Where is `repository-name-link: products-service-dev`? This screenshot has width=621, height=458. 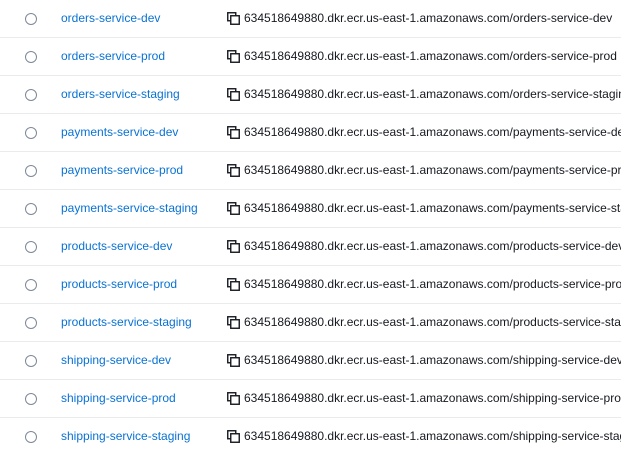
repository-name-link: products-service-dev is located at coordinates (116, 246).